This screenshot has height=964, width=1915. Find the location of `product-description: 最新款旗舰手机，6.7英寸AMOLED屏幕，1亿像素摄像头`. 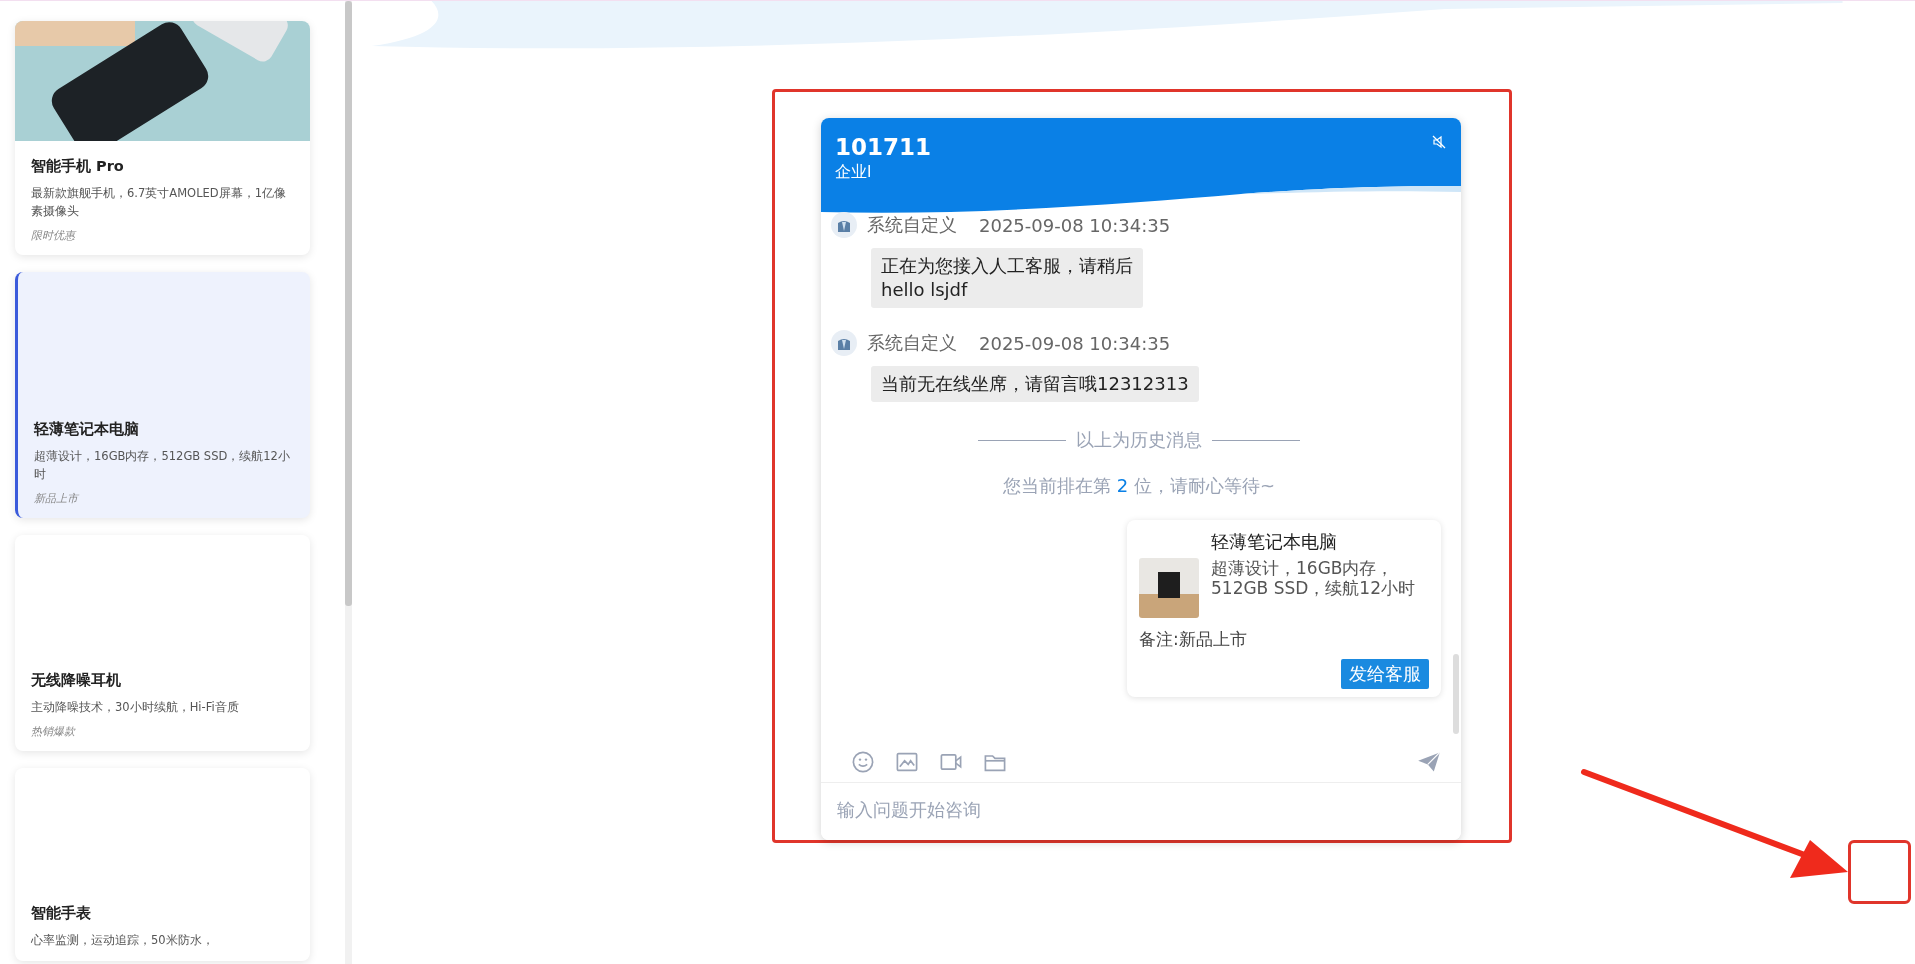

product-description: 最新款旗舰手机，6.7英寸AMOLED屏幕，1亿像素摄像头 is located at coordinates (159, 202).